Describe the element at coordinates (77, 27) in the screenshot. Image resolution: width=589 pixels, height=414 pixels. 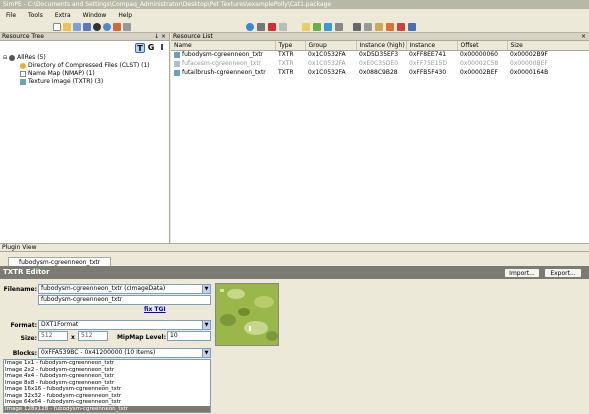
I see `save-icon` at that location.